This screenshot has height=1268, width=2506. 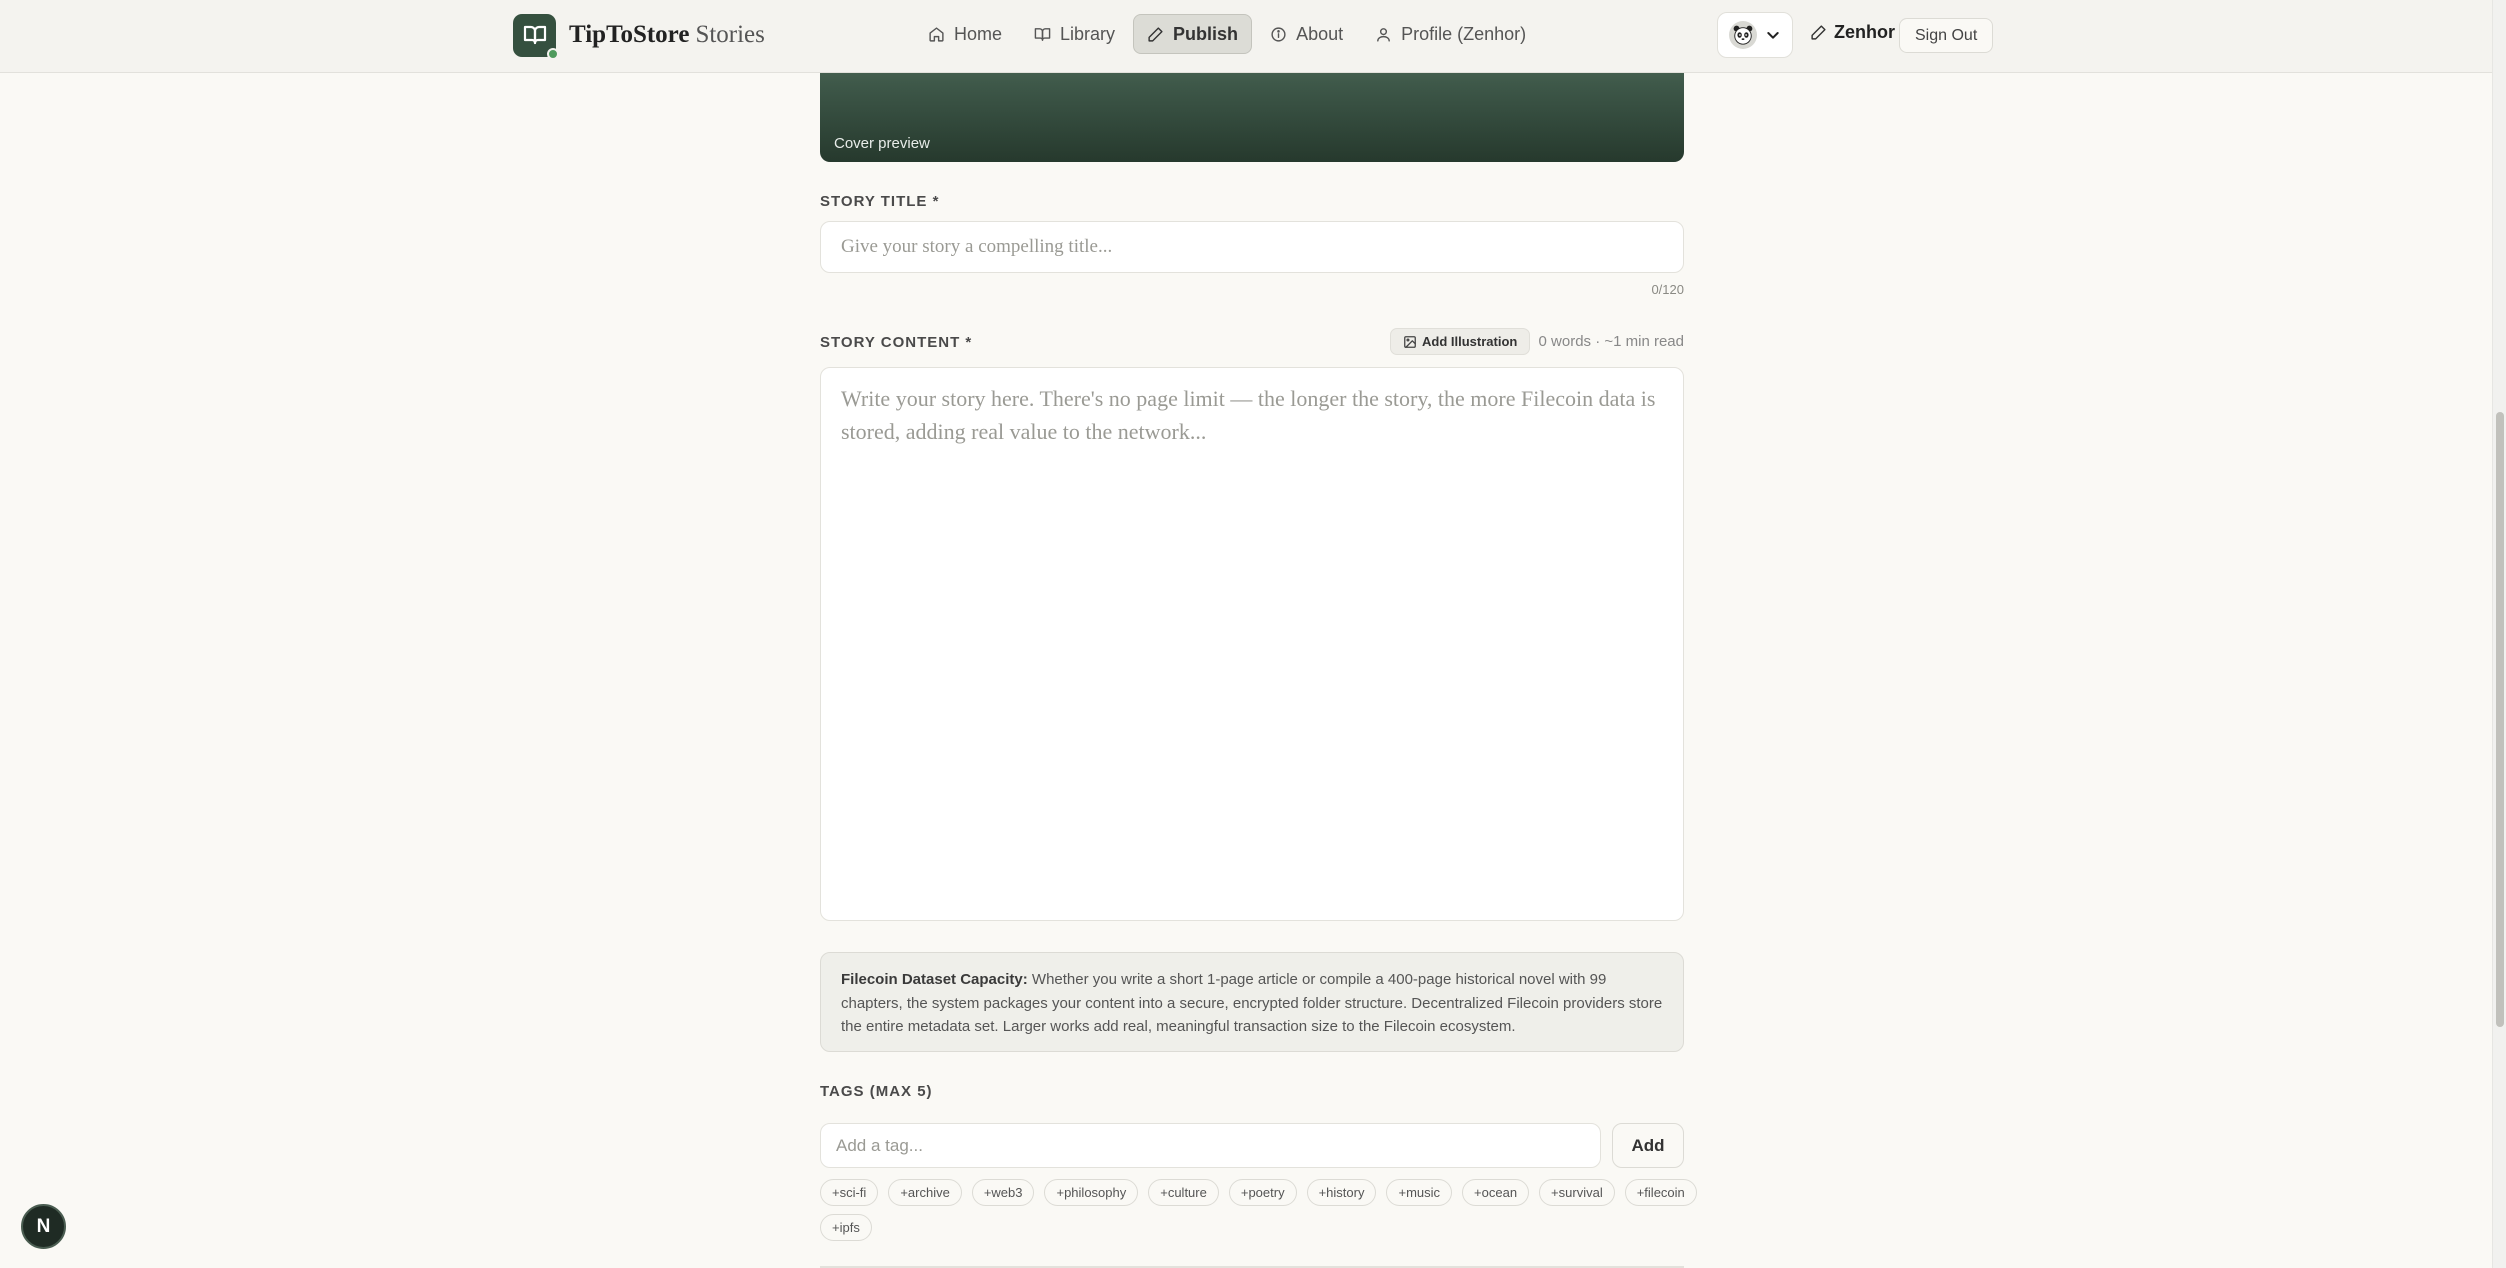 I want to click on nav-home-label: Home, so click(x=978, y=33).